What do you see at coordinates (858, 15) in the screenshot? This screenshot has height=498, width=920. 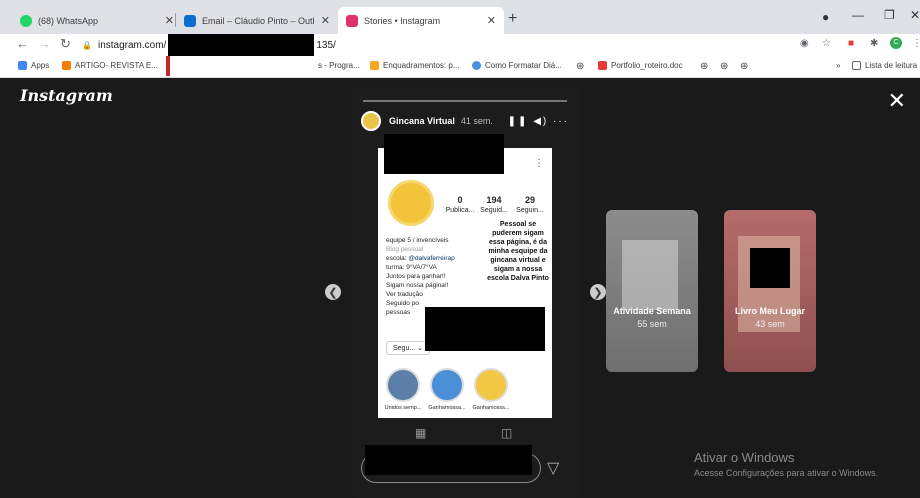 I see `minimize-icon: —` at bounding box center [858, 15].